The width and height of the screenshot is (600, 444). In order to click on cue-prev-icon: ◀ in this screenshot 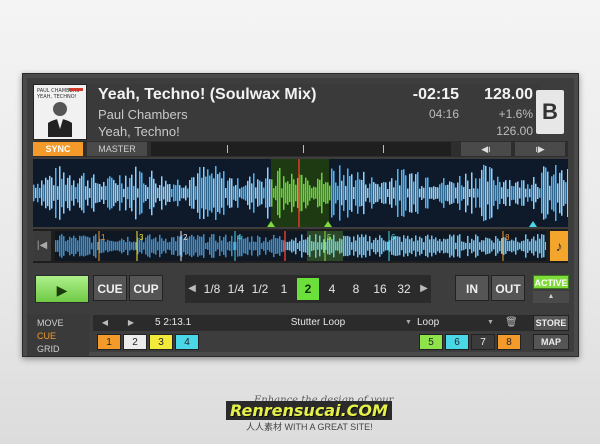, I will do `click(105, 323)`.